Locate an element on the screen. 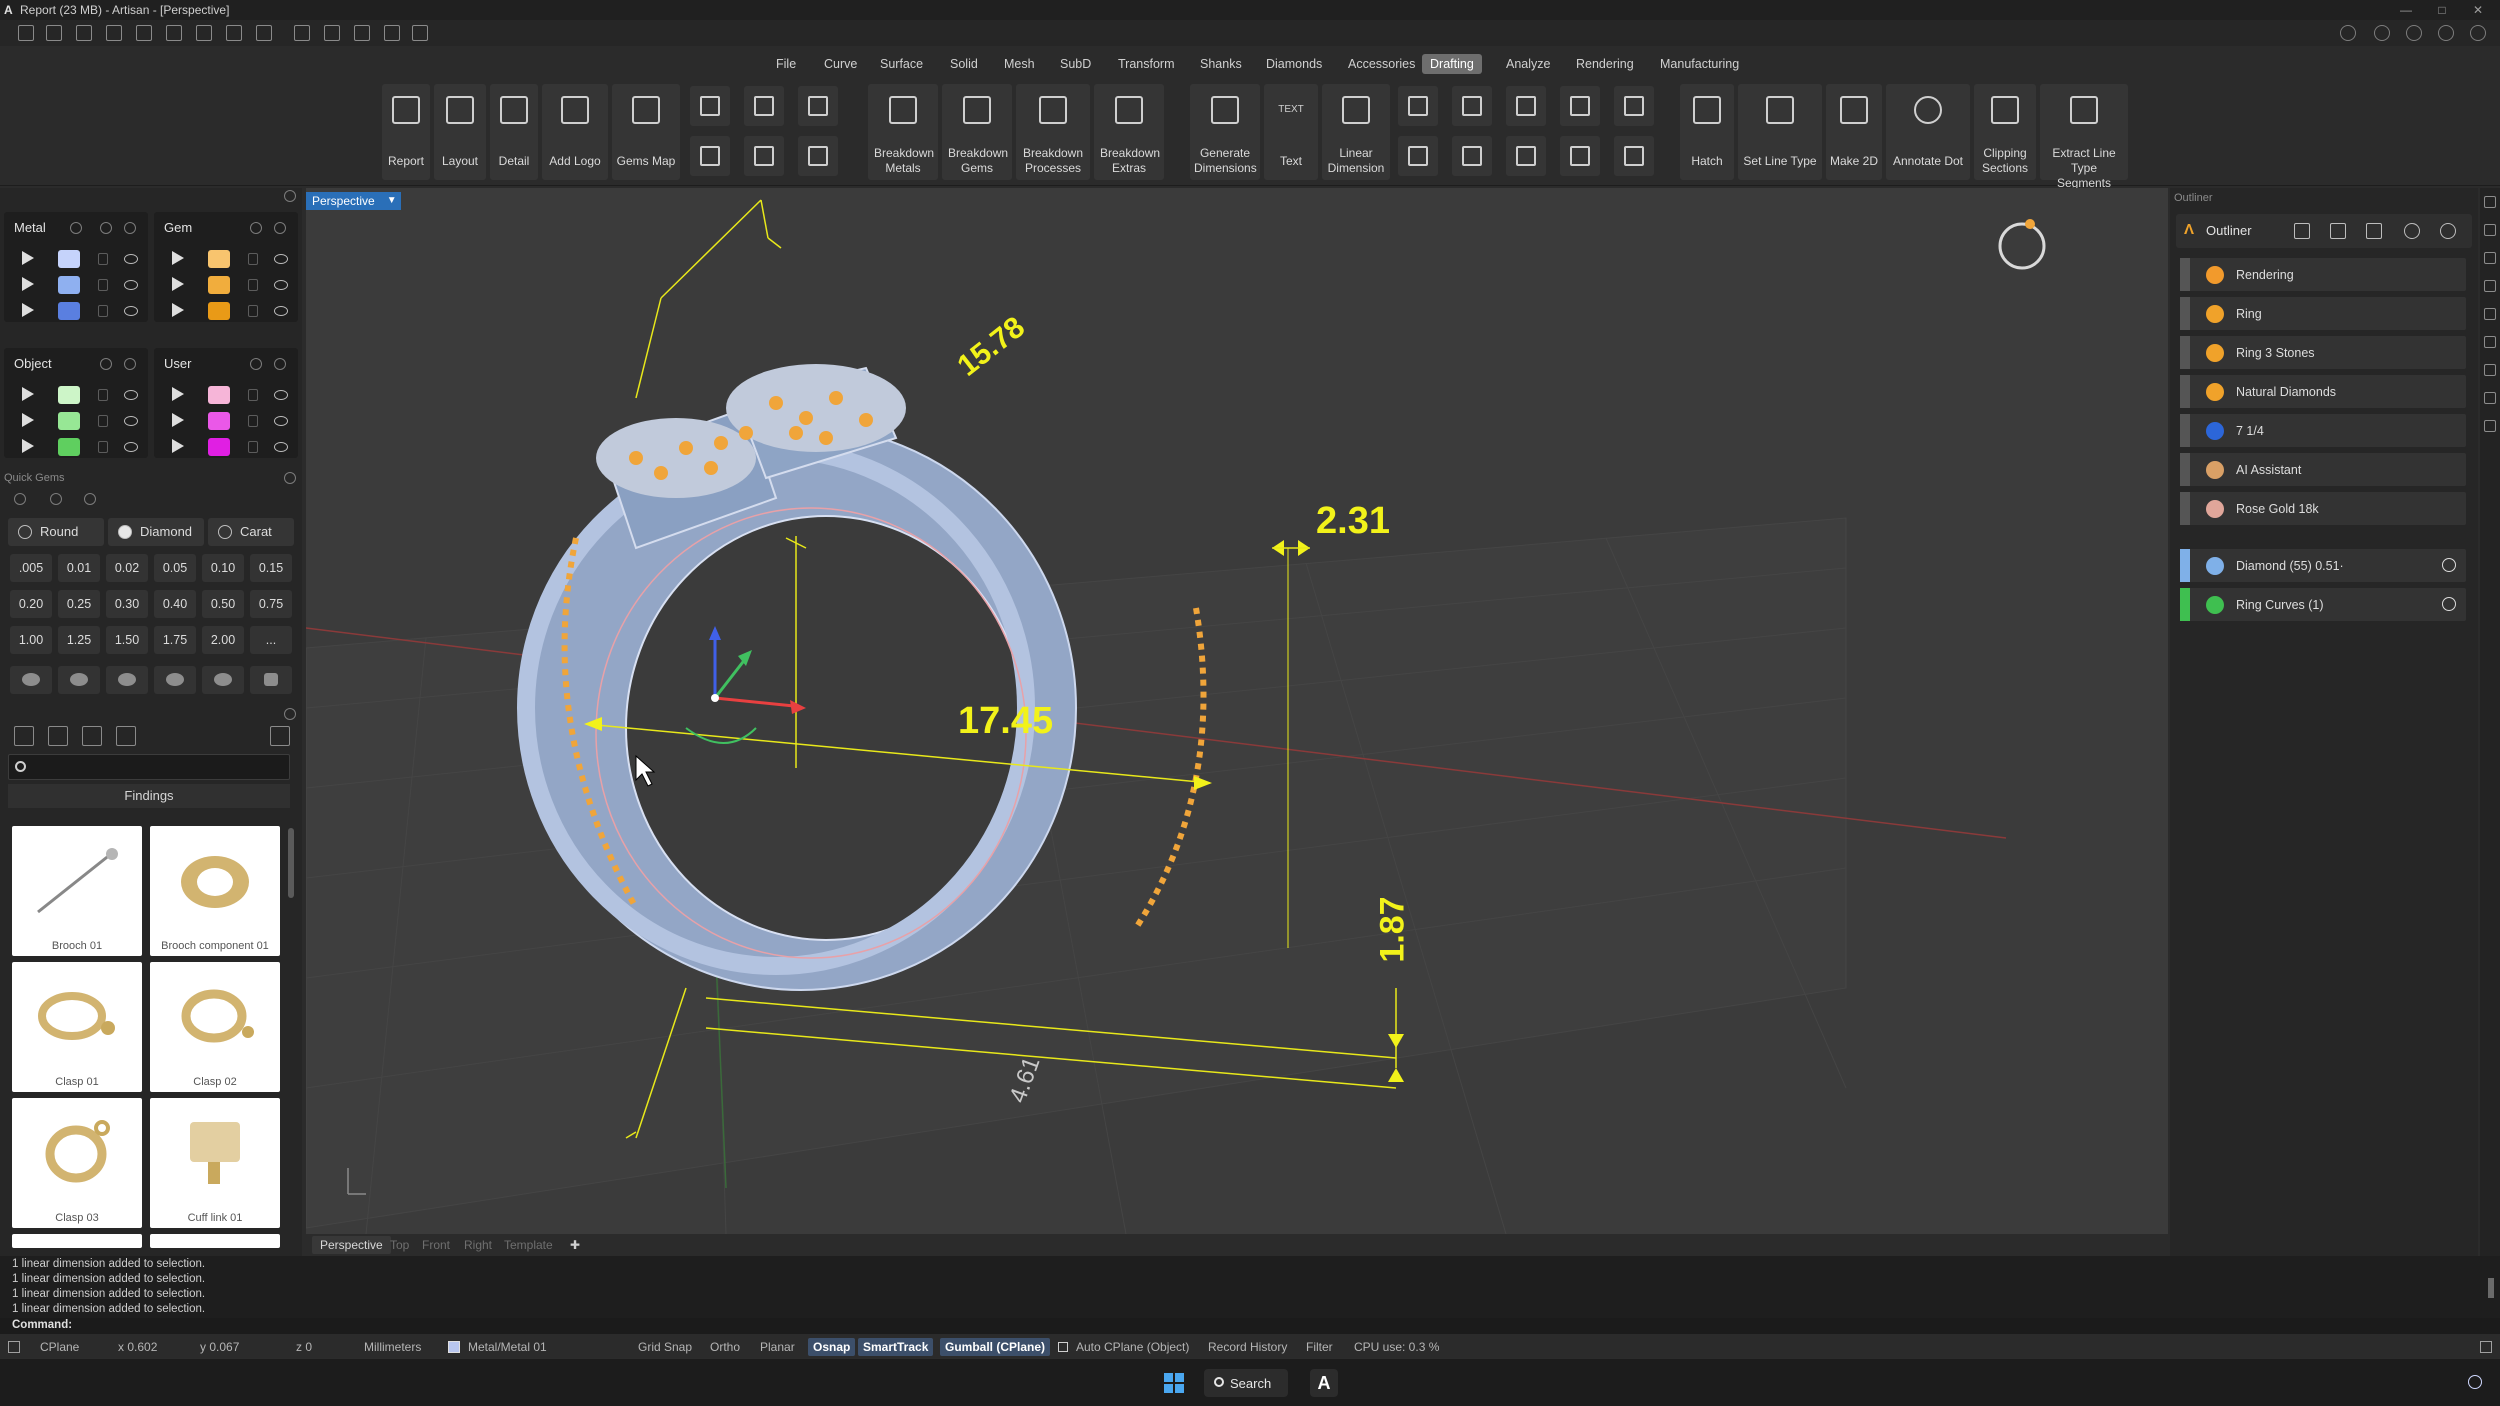 The image size is (2500, 1406). grid-snap-toggle: Grid Snap is located at coordinates (665, 1347).